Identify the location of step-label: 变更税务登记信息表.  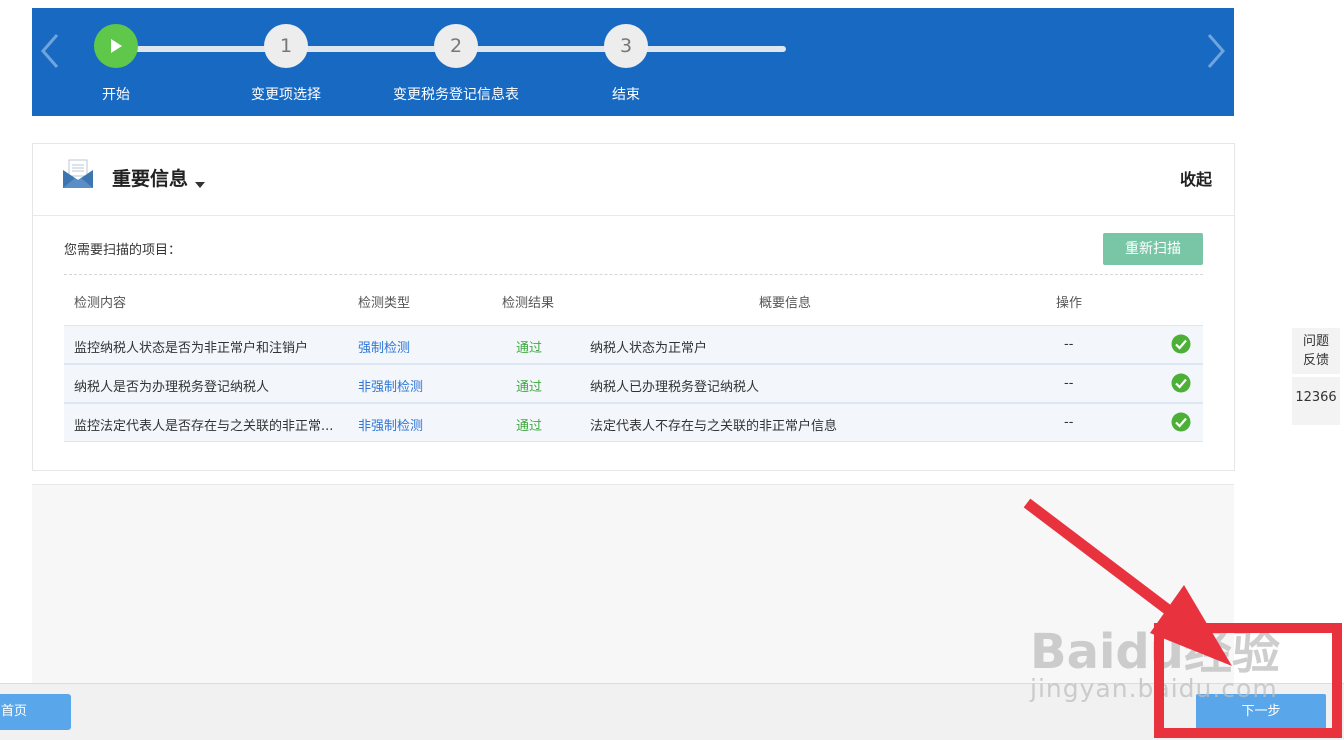
(456, 95).